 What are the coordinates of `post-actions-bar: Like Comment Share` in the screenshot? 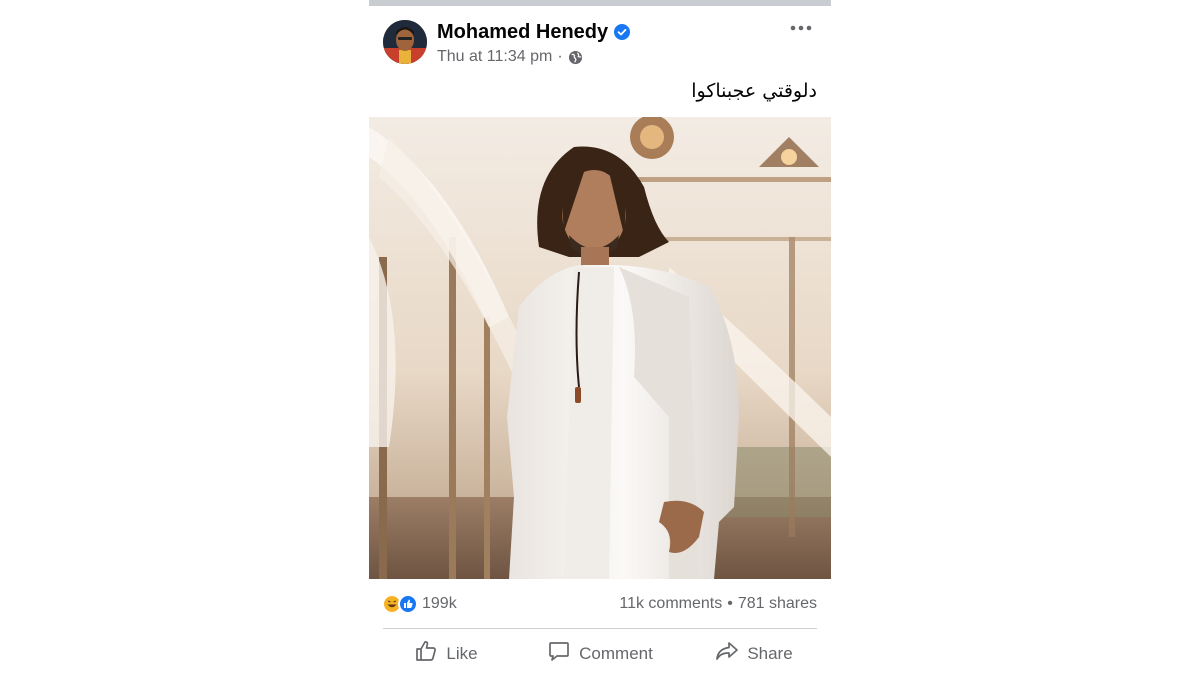 It's located at (600, 653).